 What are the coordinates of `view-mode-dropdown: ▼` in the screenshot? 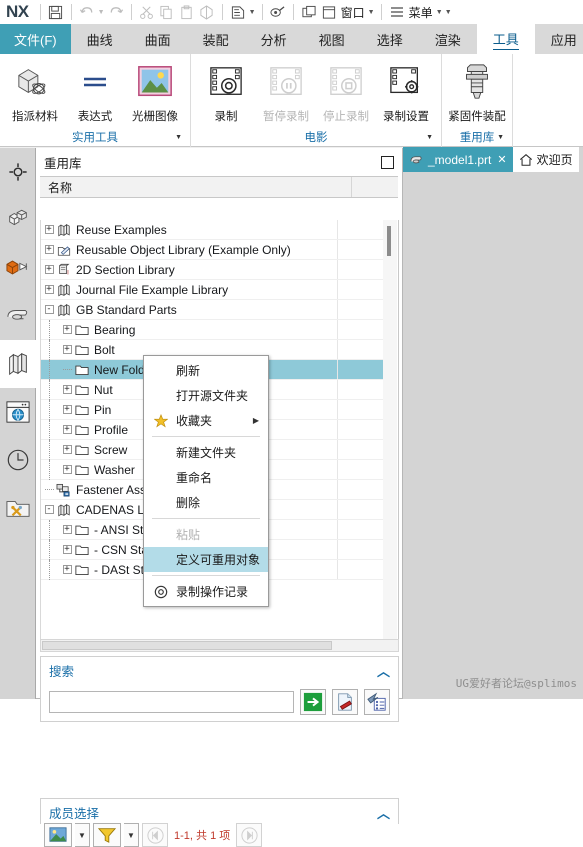 It's located at (82, 835).